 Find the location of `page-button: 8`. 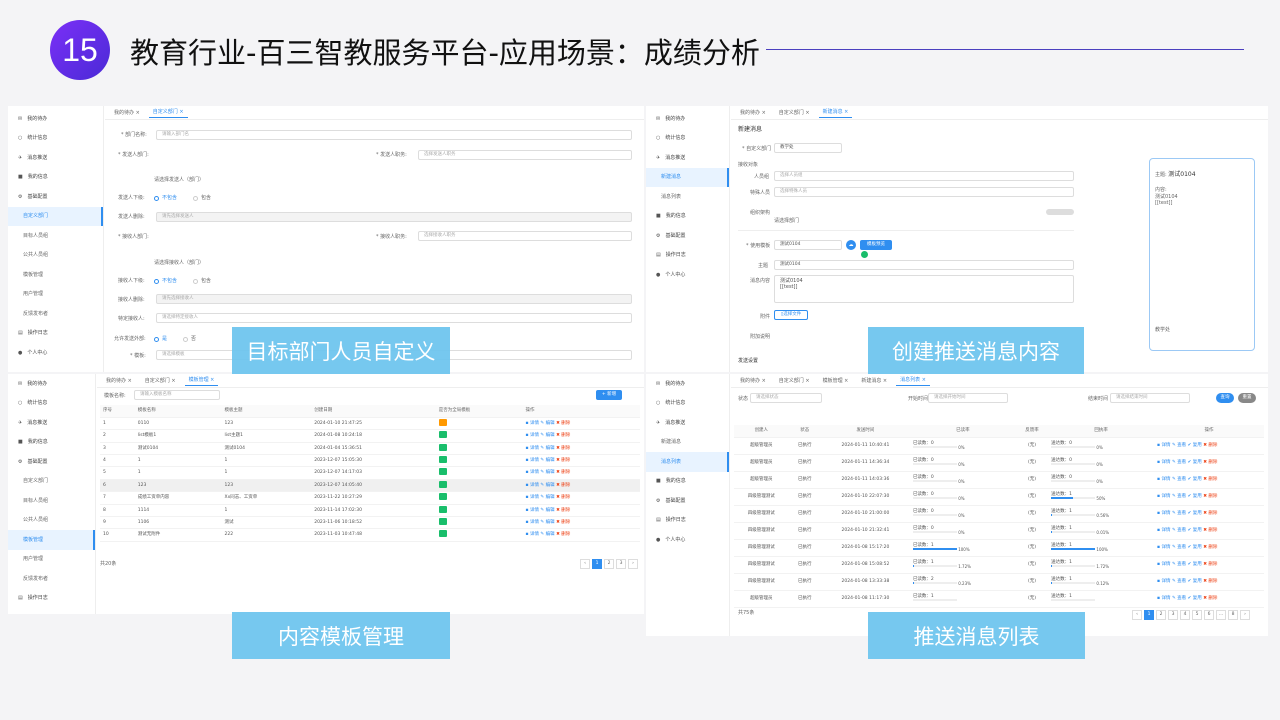

page-button: 8 is located at coordinates (1233, 615).